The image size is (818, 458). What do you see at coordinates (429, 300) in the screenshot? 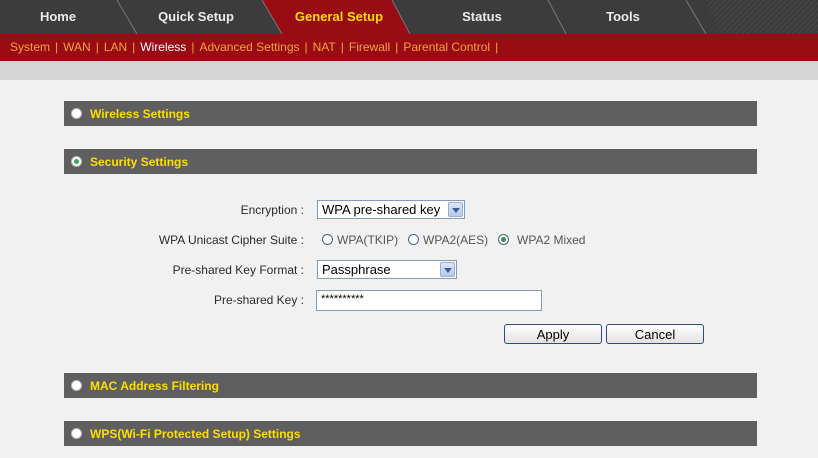
I see `psk-input: **********` at bounding box center [429, 300].